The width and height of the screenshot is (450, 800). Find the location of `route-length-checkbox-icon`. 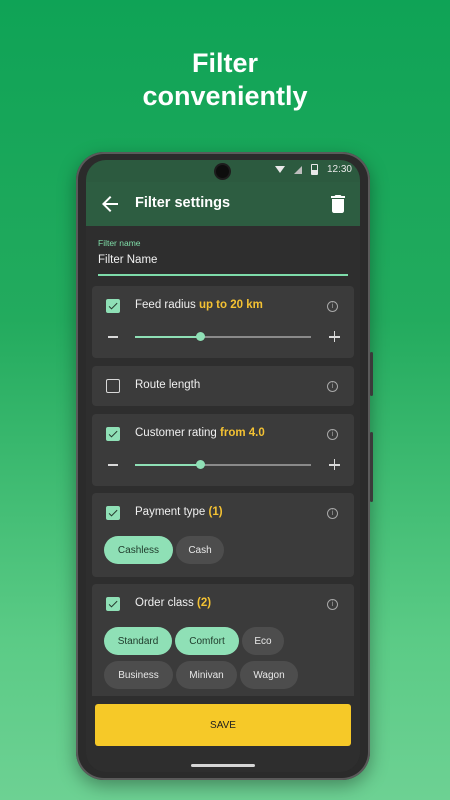

route-length-checkbox-icon is located at coordinates (113, 386).